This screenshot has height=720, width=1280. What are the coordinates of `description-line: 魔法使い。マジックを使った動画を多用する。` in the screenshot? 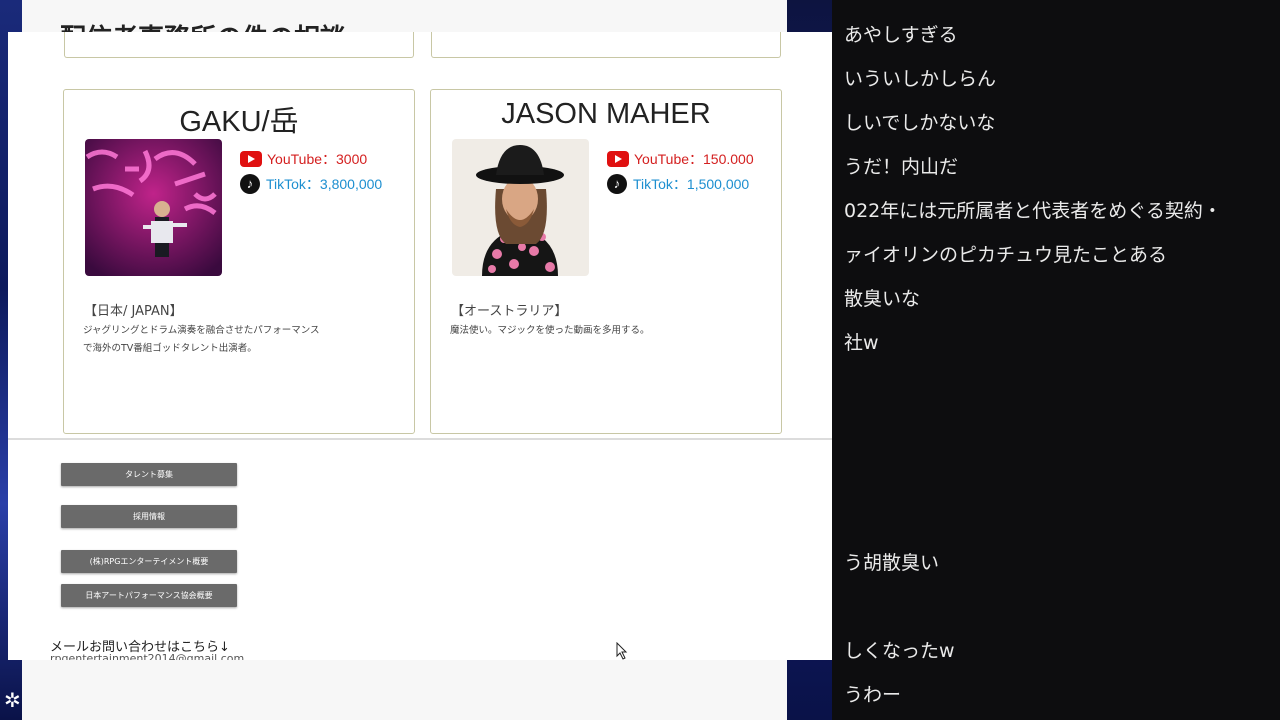 It's located at (550, 330).